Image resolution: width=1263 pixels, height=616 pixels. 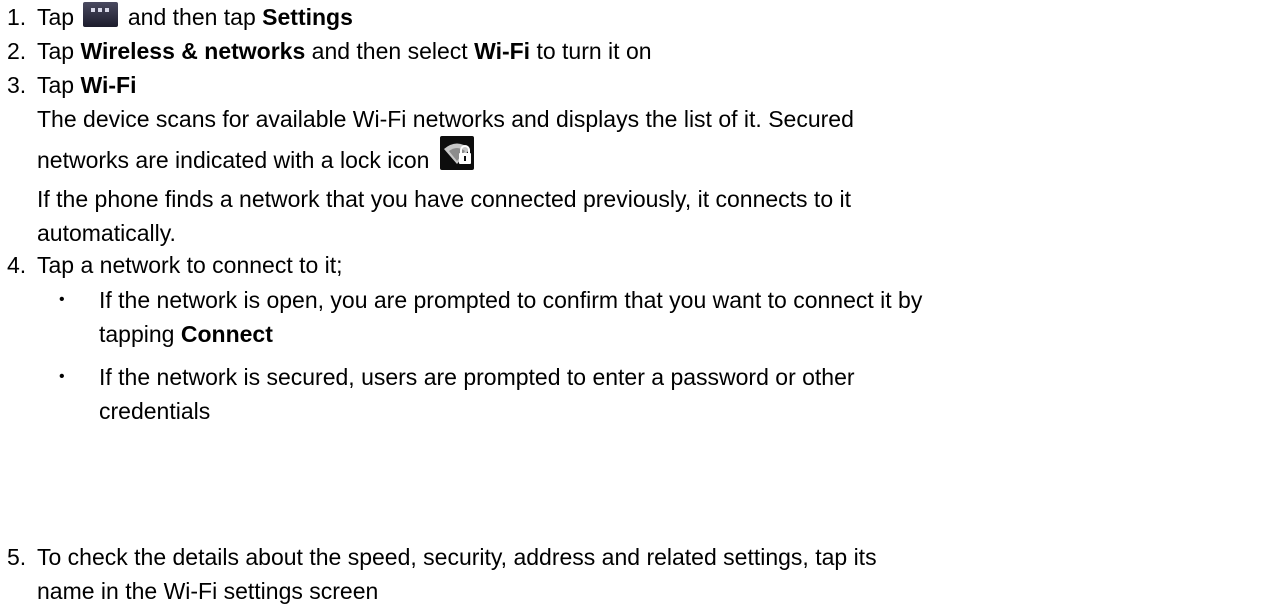 What do you see at coordinates (17, 265) in the screenshot?
I see `step-number: 4.` at bounding box center [17, 265].